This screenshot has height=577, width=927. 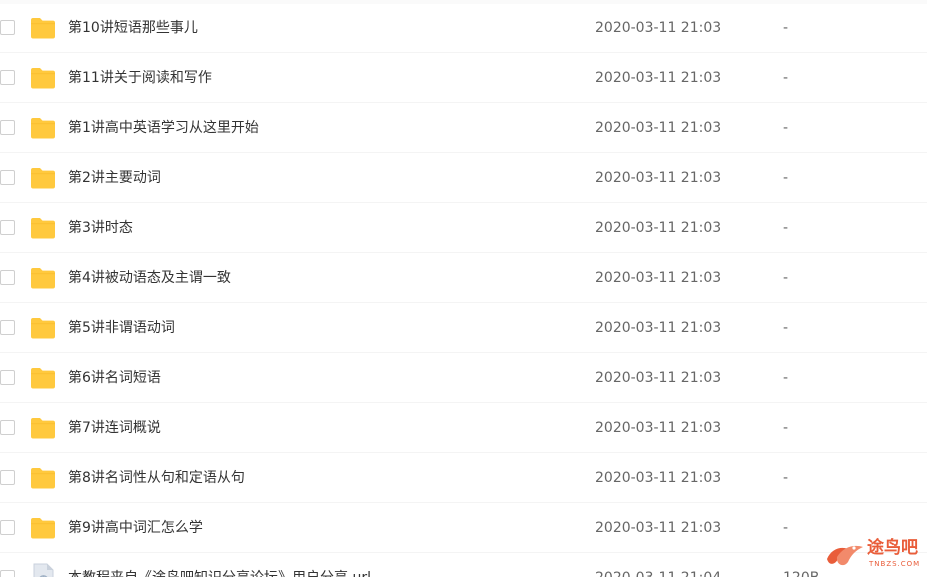 What do you see at coordinates (658, 572) in the screenshot?
I see `file-date: 2020-03-11 21:04` at bounding box center [658, 572].